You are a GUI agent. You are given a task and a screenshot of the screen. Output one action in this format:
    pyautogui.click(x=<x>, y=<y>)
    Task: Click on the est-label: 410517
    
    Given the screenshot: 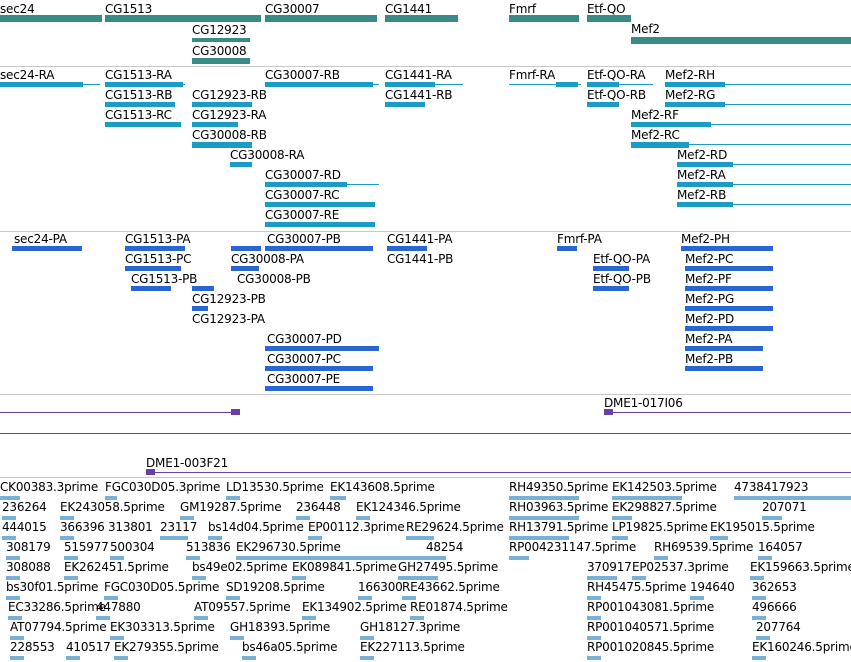 What is the action you would take?
    pyautogui.click(x=88, y=647)
    